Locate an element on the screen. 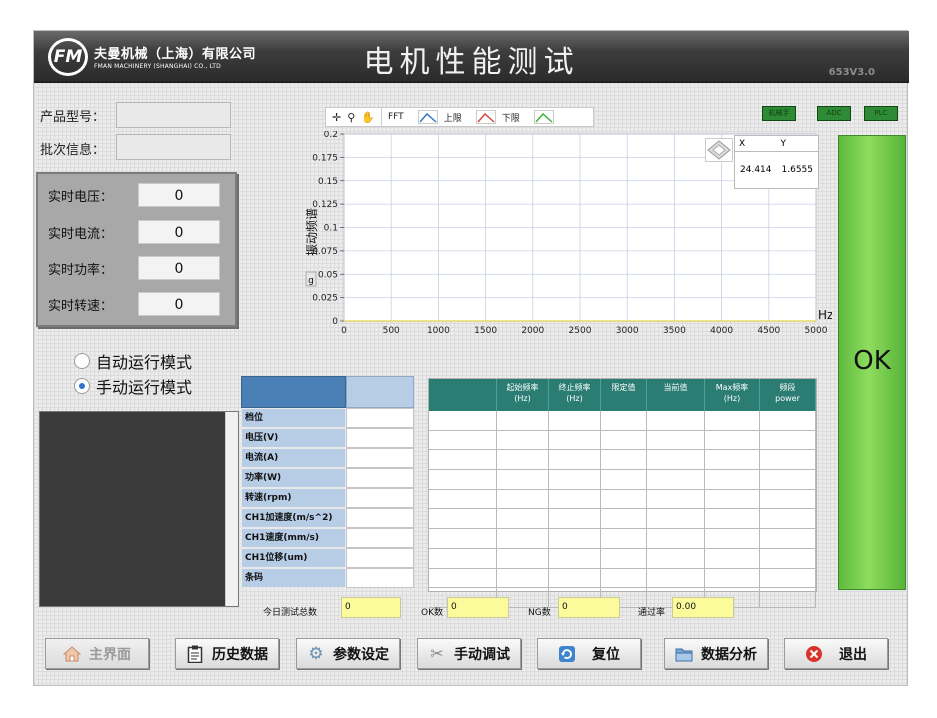  auto-mode-radio: 自动运行模式 is located at coordinates (133, 361).